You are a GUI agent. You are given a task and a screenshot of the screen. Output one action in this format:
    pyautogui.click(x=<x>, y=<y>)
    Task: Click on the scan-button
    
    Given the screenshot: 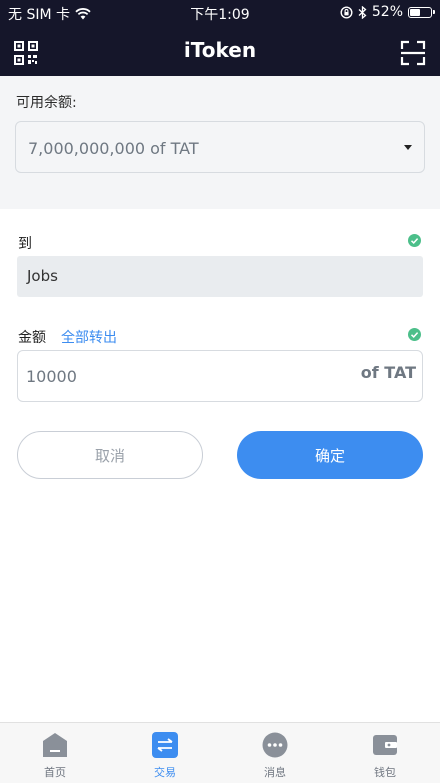 What is the action you would take?
    pyautogui.click(x=413, y=53)
    